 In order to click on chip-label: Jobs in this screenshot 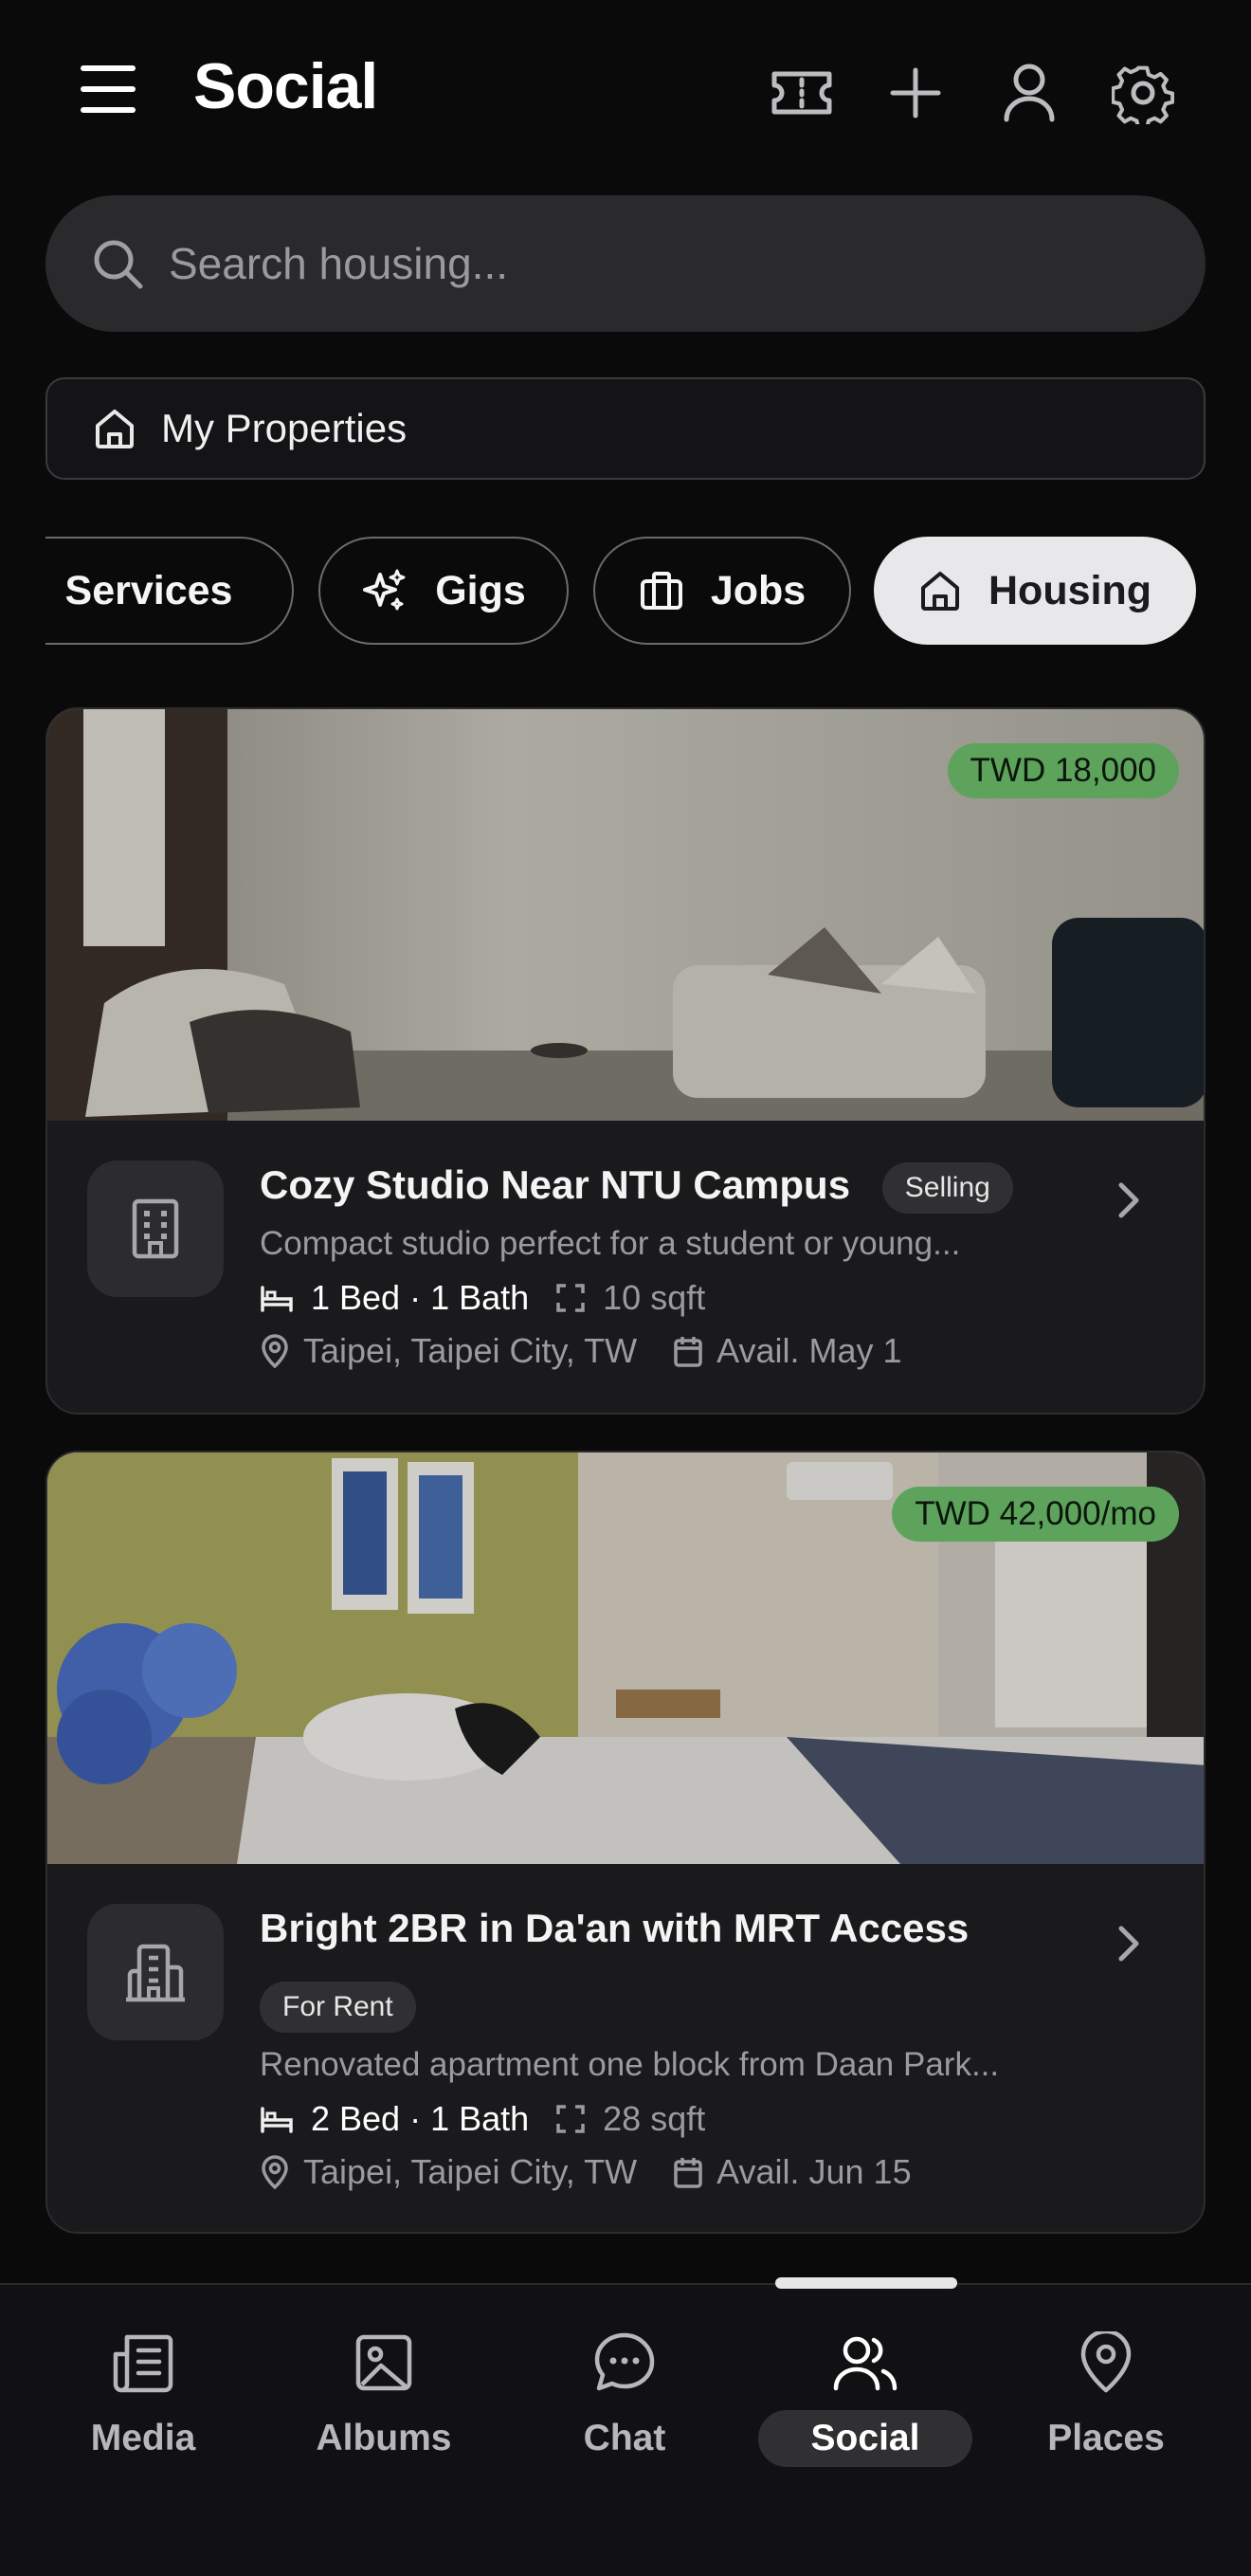, I will do `click(759, 590)`.